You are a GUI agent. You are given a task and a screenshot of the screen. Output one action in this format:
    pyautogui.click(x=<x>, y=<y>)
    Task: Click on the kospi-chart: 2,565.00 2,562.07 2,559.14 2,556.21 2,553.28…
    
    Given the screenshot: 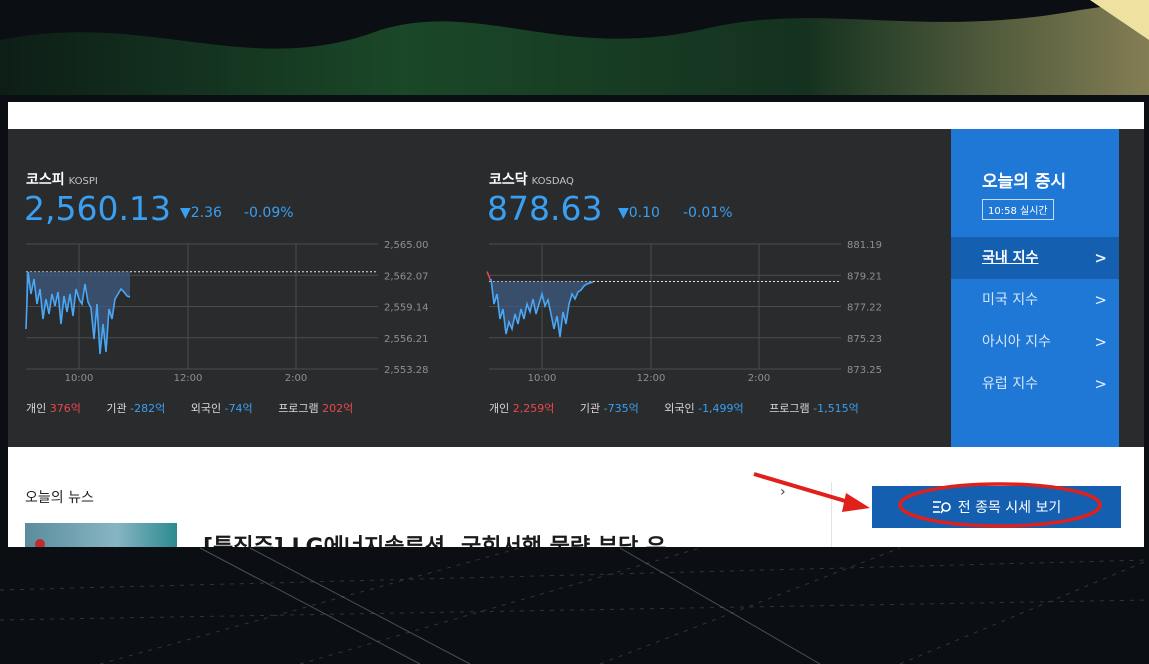 What is the action you would take?
    pyautogui.click(x=223, y=314)
    